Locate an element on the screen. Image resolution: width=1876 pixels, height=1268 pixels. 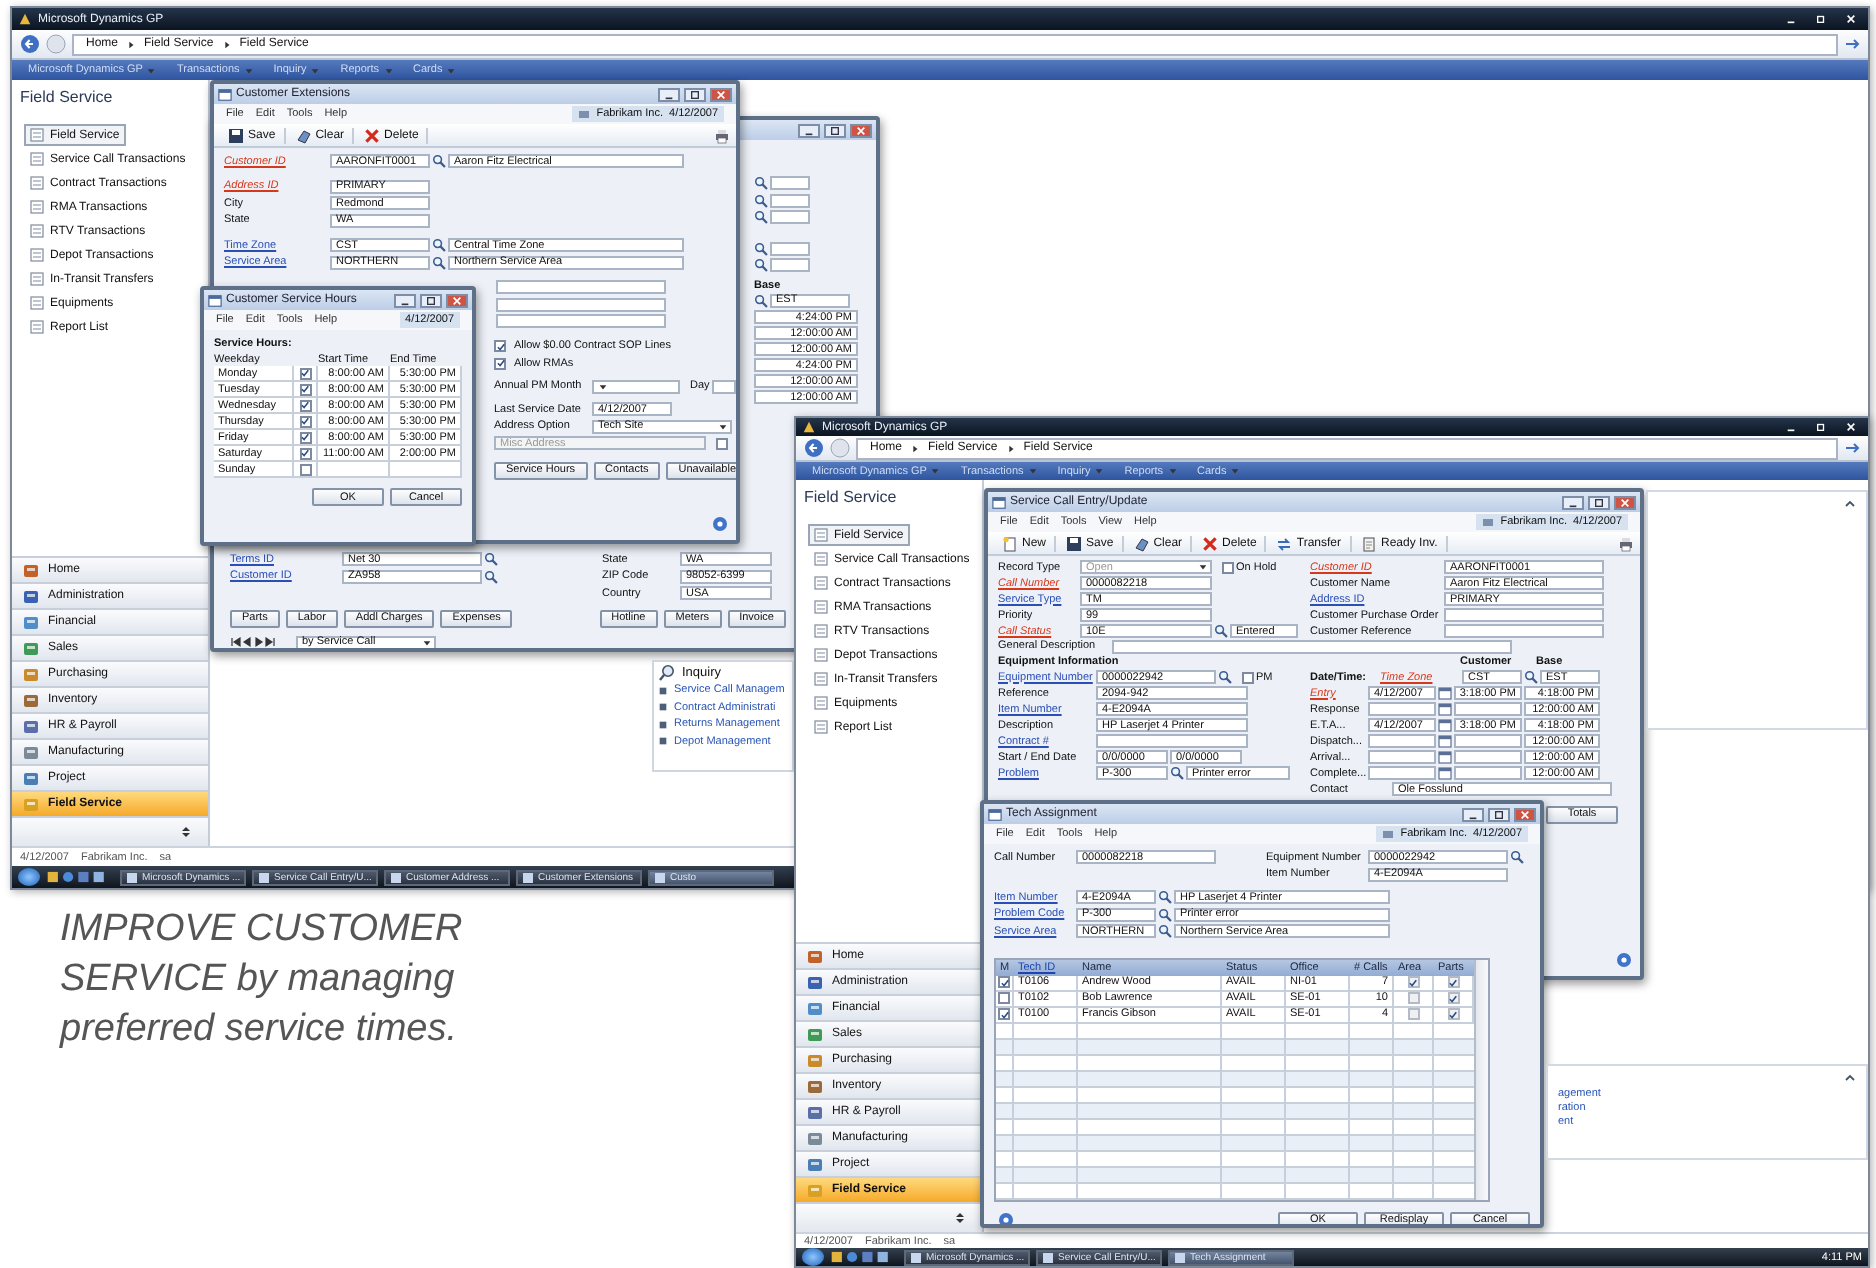
close-icon is located at coordinates (861, 130).